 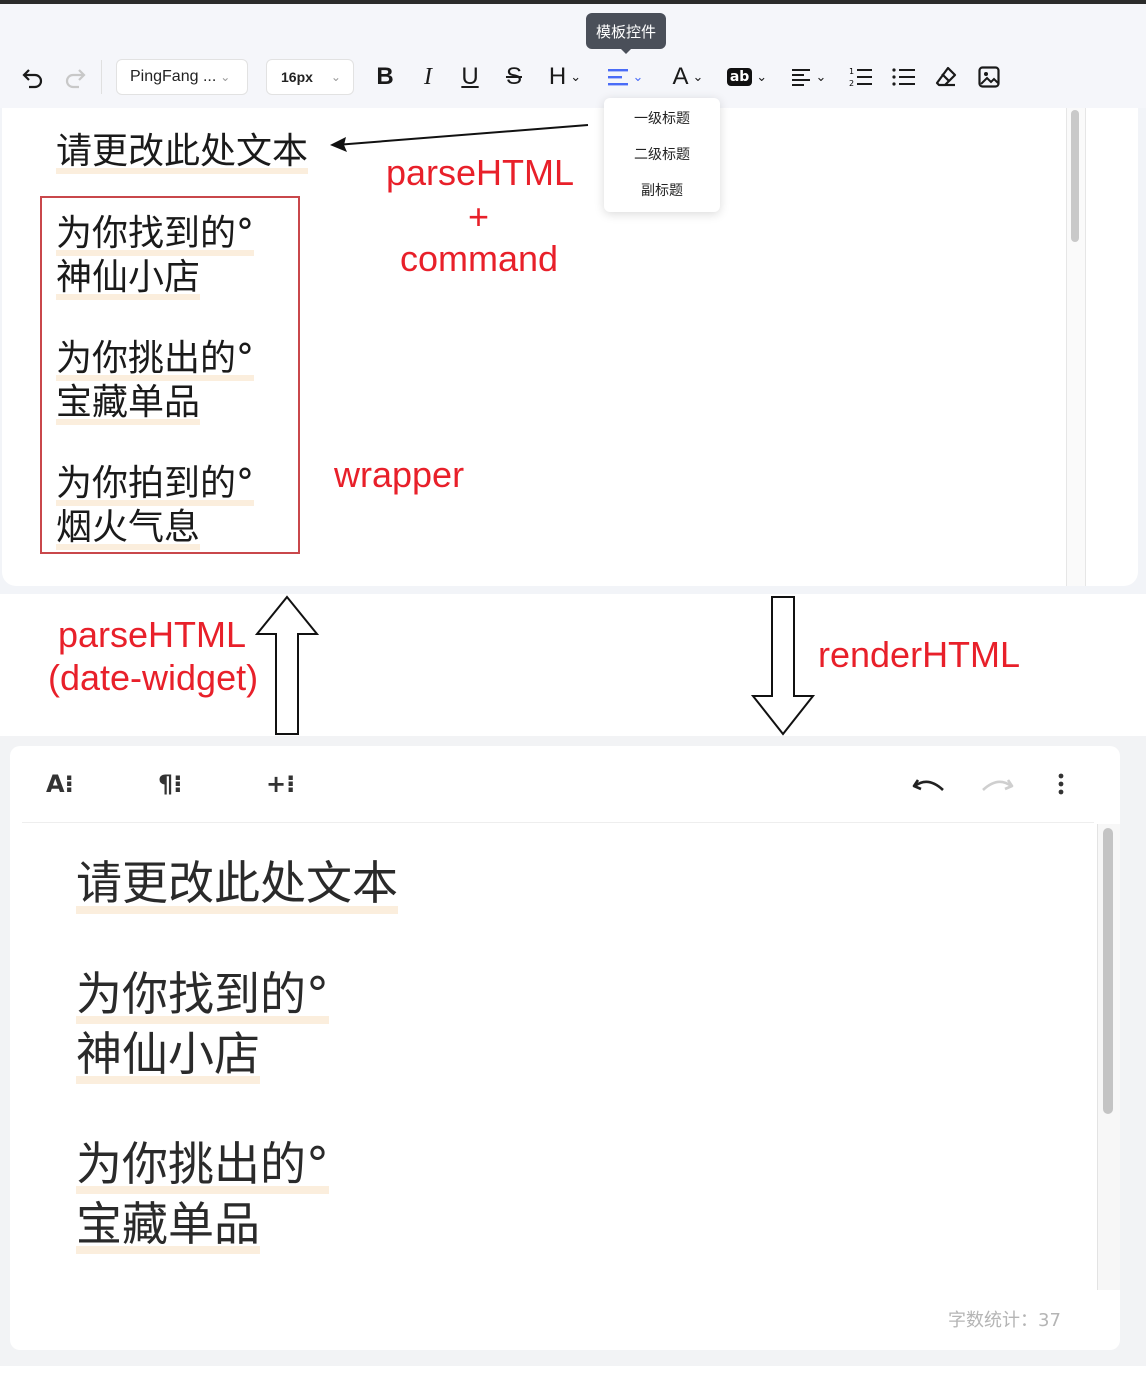 I want to click on page-footer, so click(x=573, y=1373).